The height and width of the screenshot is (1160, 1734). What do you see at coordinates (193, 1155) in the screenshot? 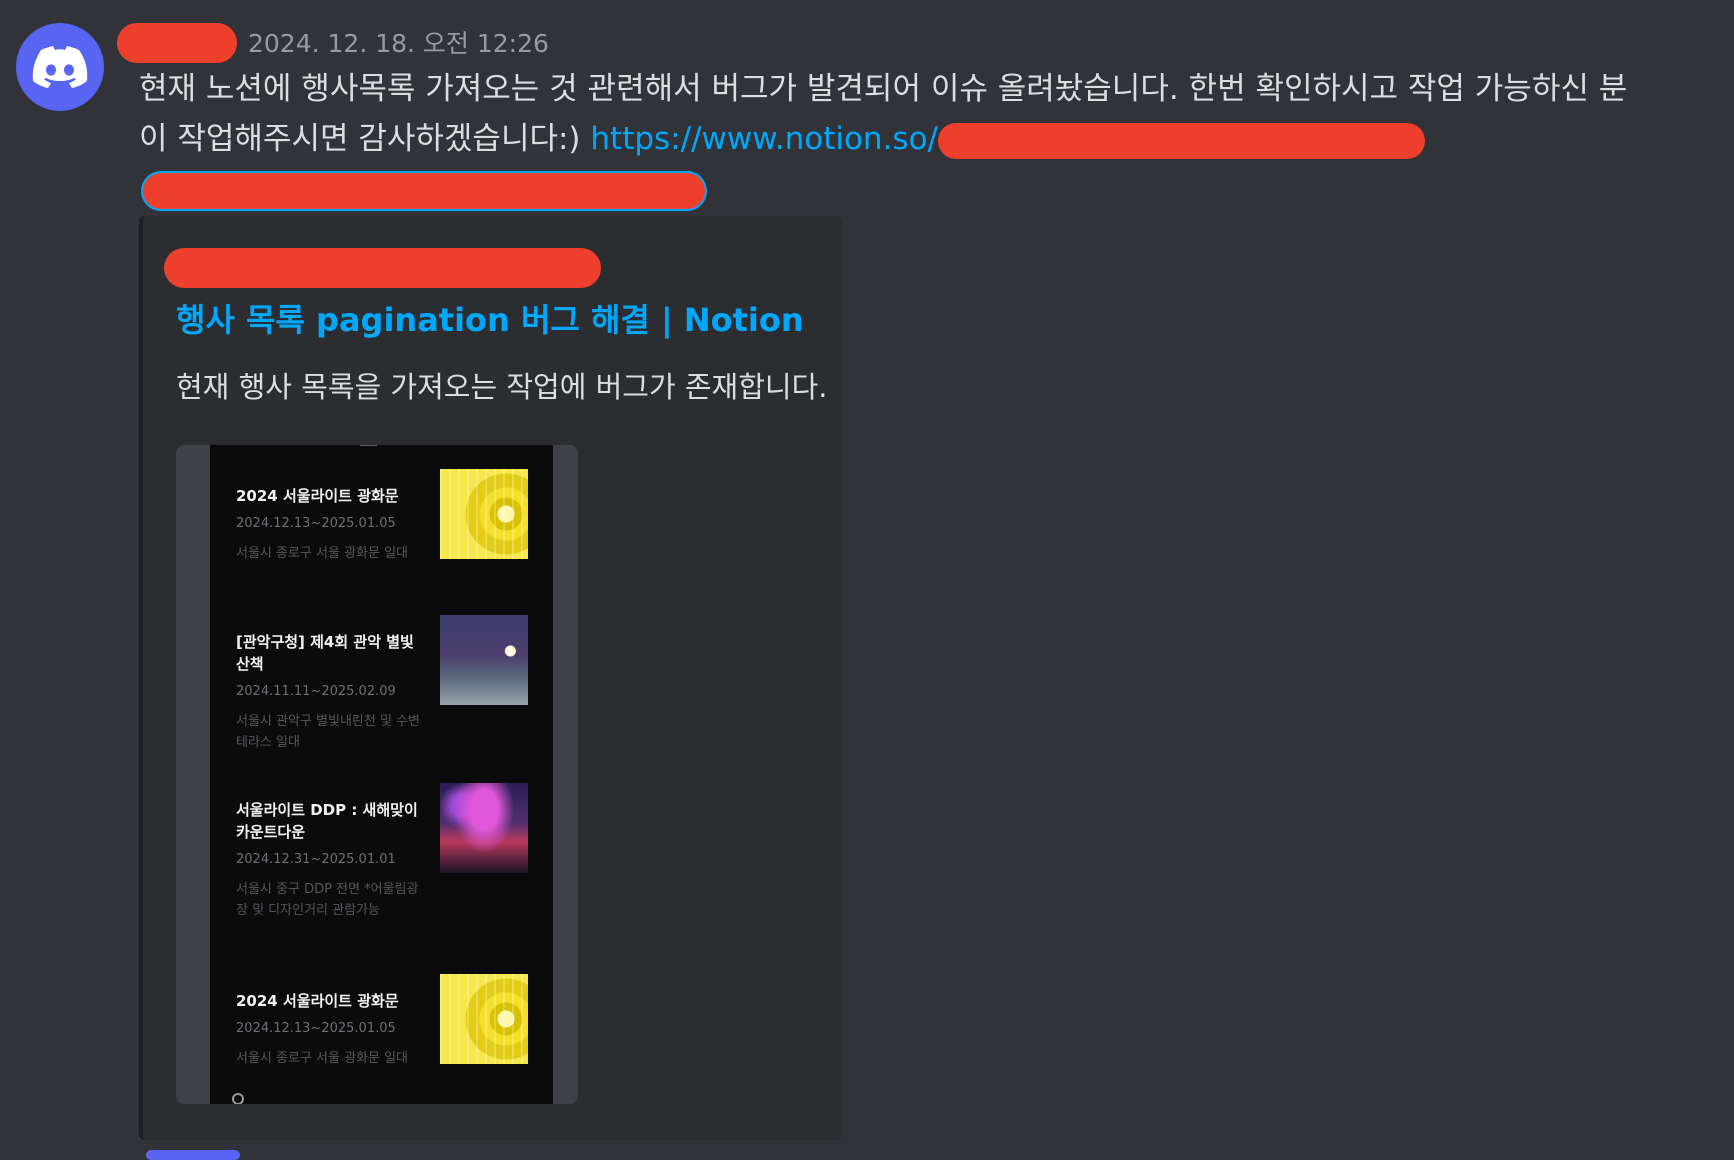
I see `reaction-button-partial` at bounding box center [193, 1155].